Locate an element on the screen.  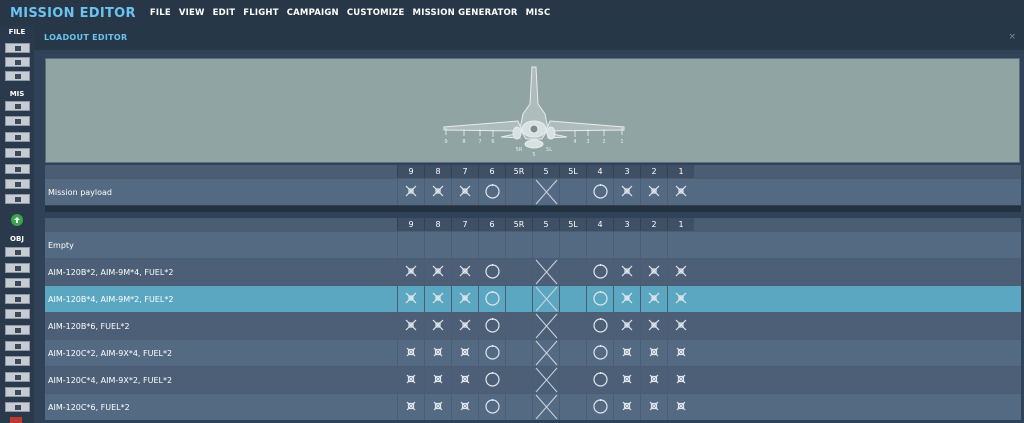
static-button is located at coordinates (17, 314).